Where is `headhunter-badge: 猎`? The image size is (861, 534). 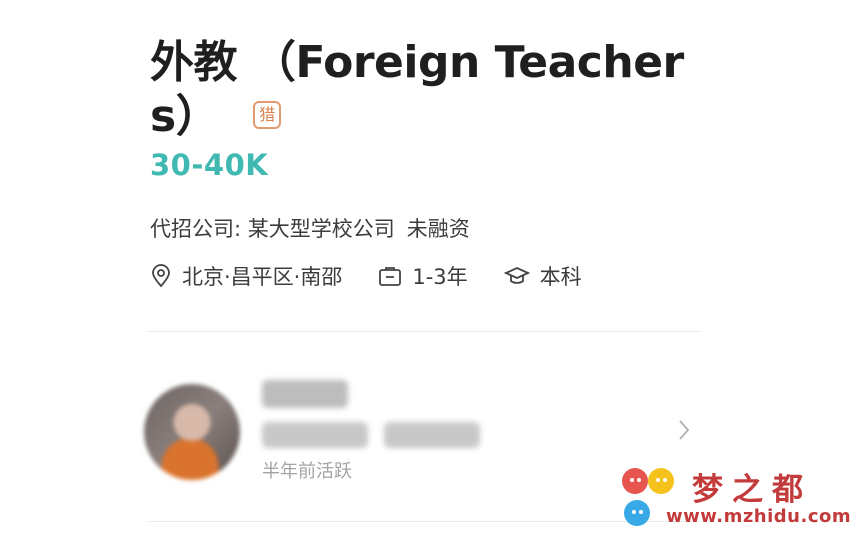 headhunter-badge: 猎 is located at coordinates (267, 115).